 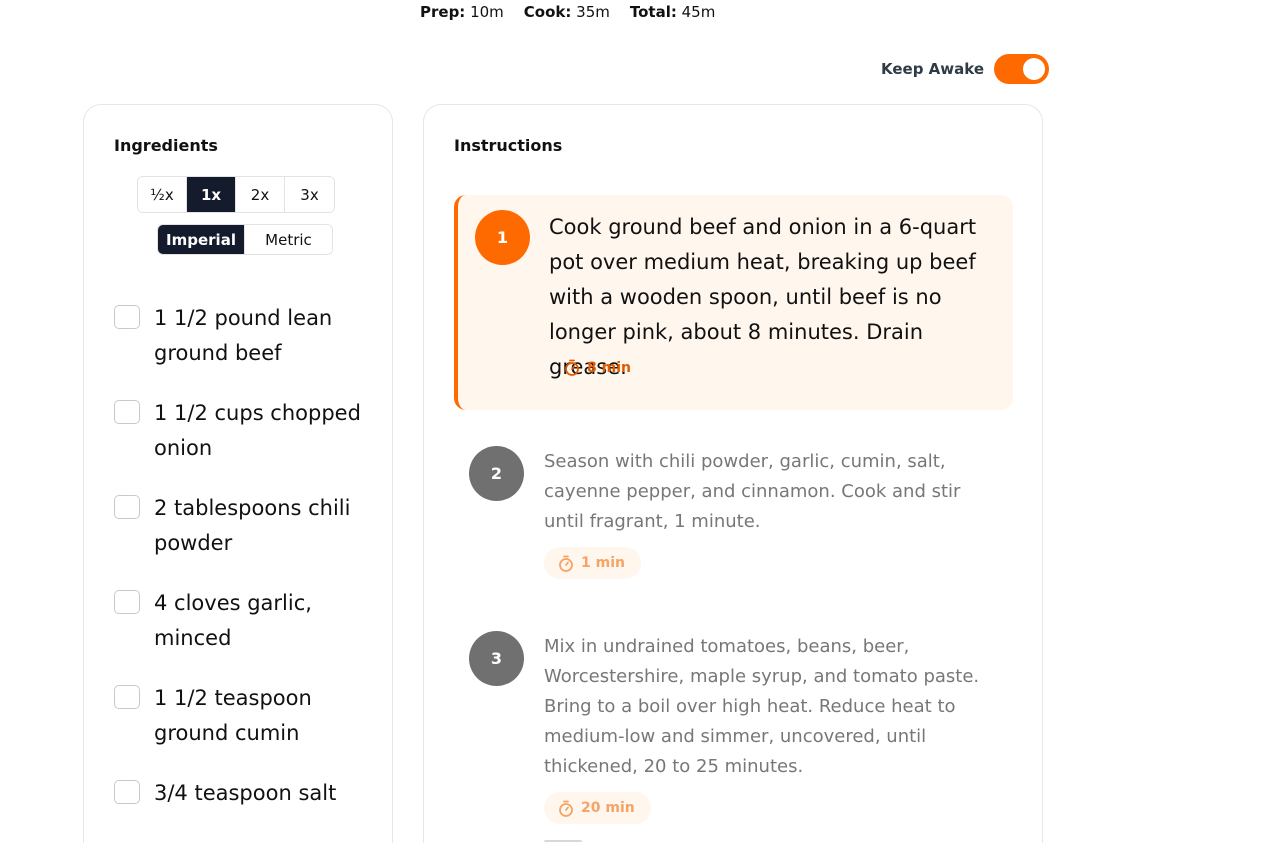 I want to click on scale-1x-button: 1x, so click(x=211, y=194).